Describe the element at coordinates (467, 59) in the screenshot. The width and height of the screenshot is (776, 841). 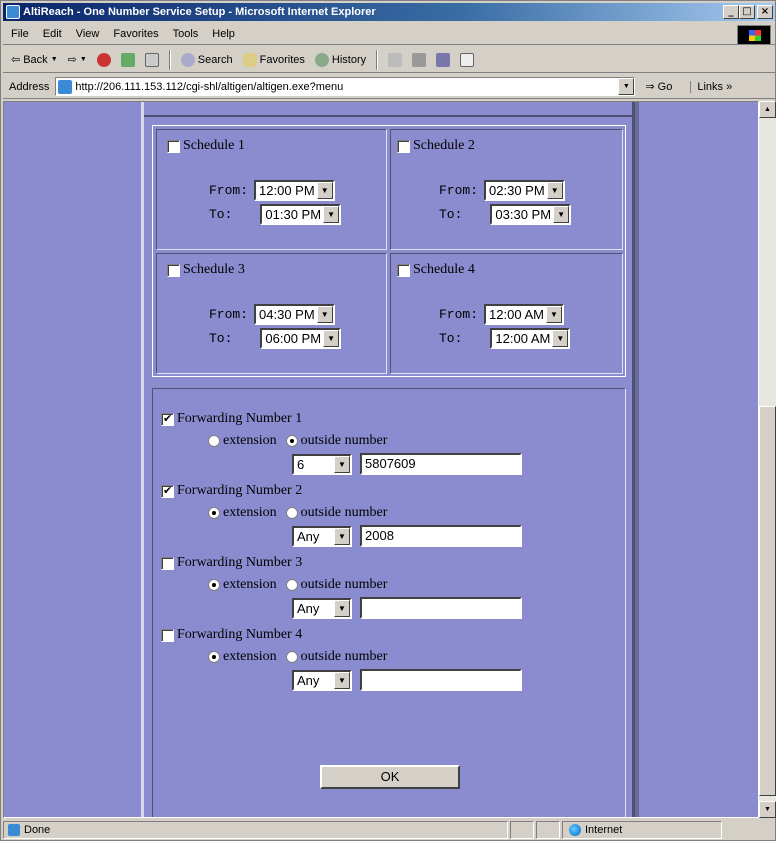
I see `discuss-icon` at that location.